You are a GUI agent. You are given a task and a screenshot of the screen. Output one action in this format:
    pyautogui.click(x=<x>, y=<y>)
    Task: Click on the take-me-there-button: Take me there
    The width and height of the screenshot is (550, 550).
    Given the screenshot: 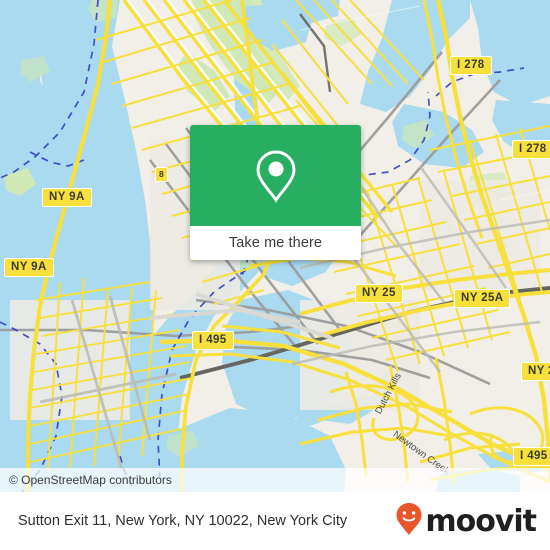 What is the action you would take?
    pyautogui.click(x=275, y=243)
    